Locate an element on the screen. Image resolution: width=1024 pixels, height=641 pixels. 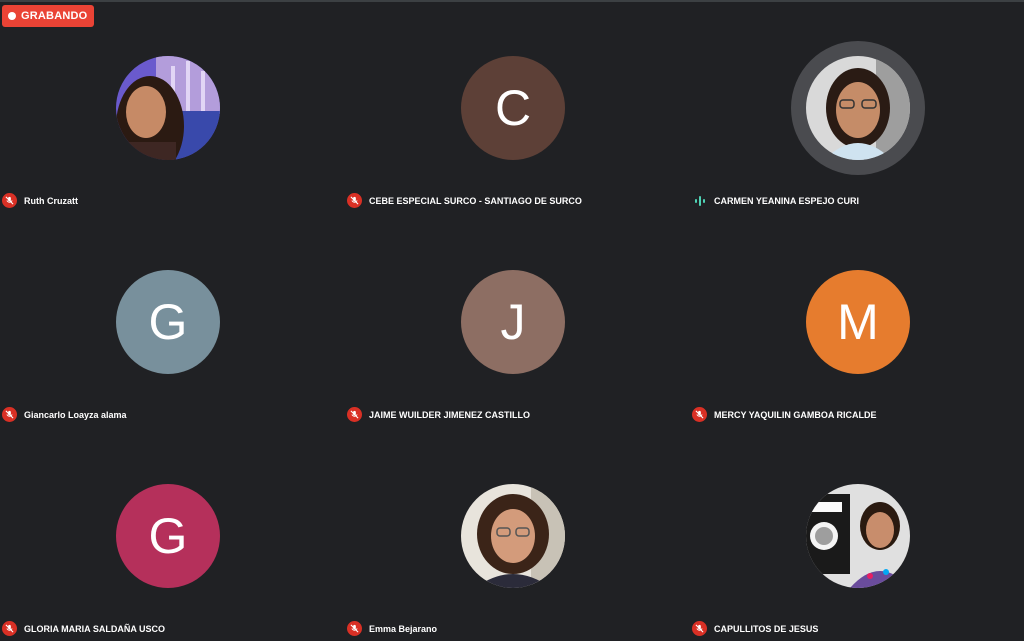
participant-name: CARMEN YEANINA ESPEJO CURI is located at coordinates (787, 200).